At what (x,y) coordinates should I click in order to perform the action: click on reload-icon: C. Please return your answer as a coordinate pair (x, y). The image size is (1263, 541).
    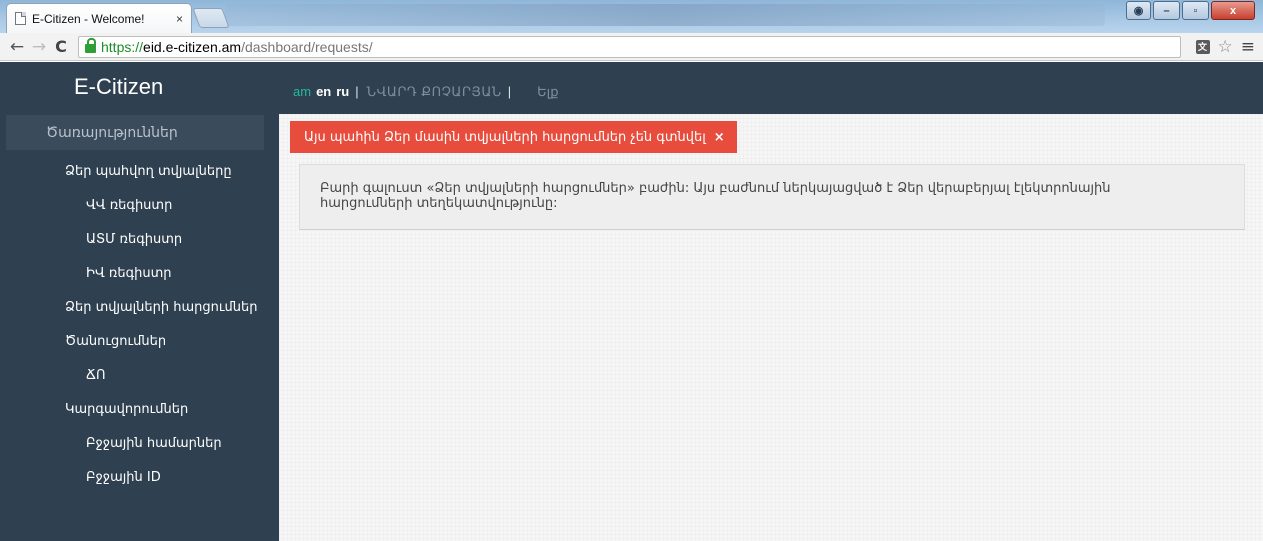
    Looking at the image, I should click on (61, 46).